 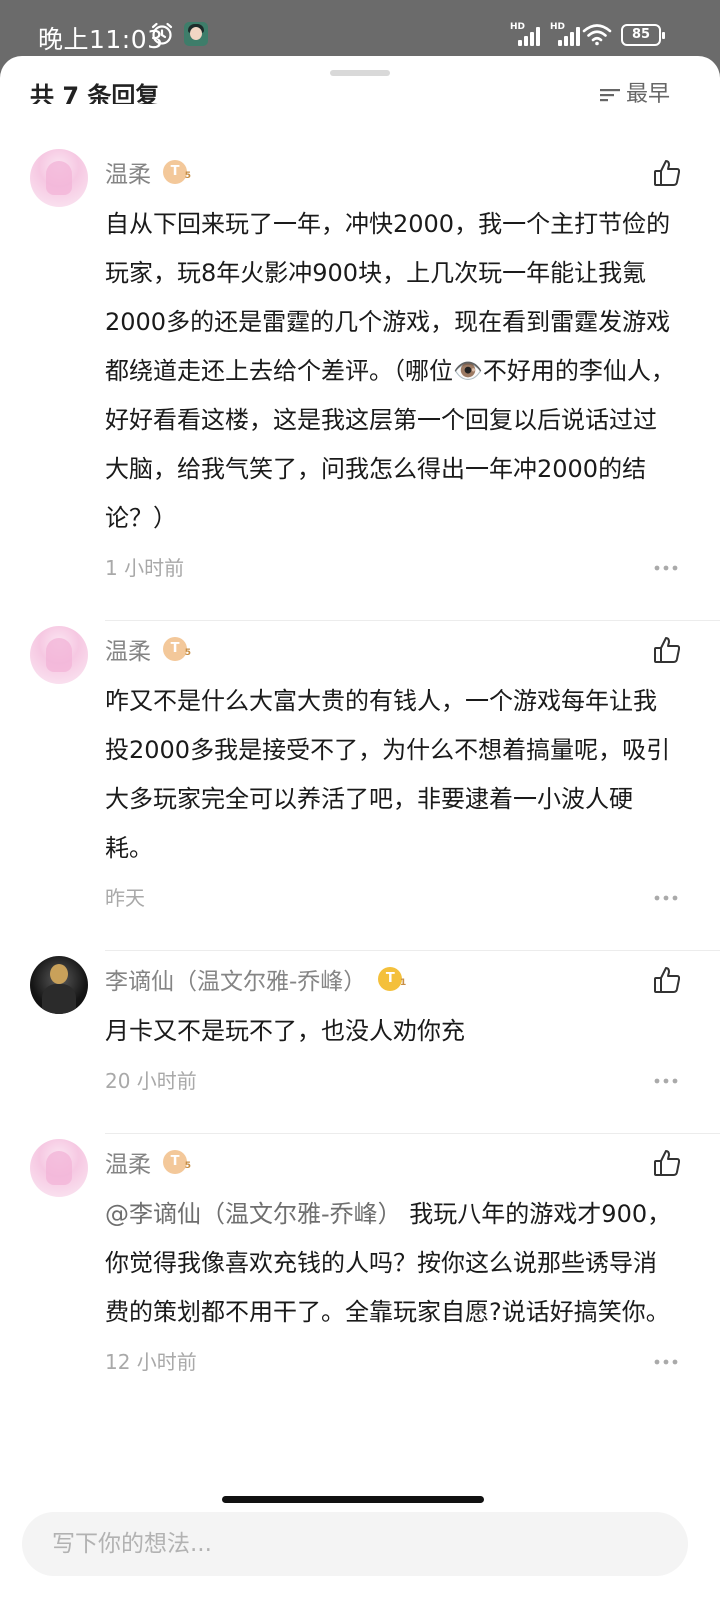 I want to click on comment-meta: 20 小时前, so click(x=392, y=1081).